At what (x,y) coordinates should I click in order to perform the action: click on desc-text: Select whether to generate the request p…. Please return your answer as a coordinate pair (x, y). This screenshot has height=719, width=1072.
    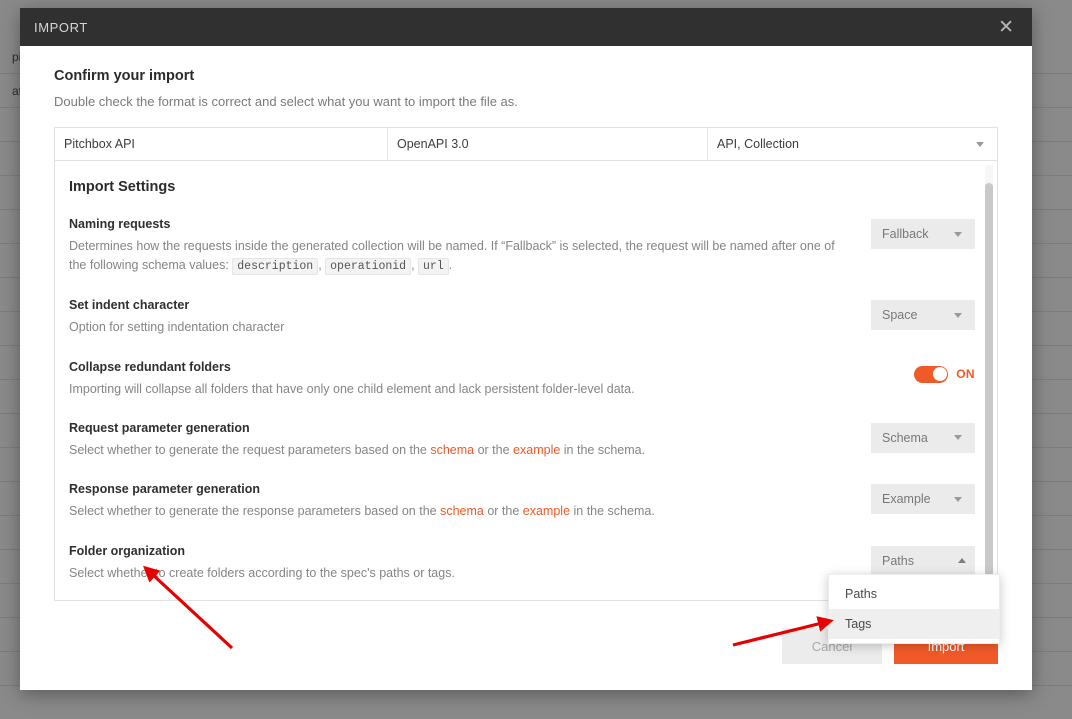
    Looking at the image, I should click on (250, 449).